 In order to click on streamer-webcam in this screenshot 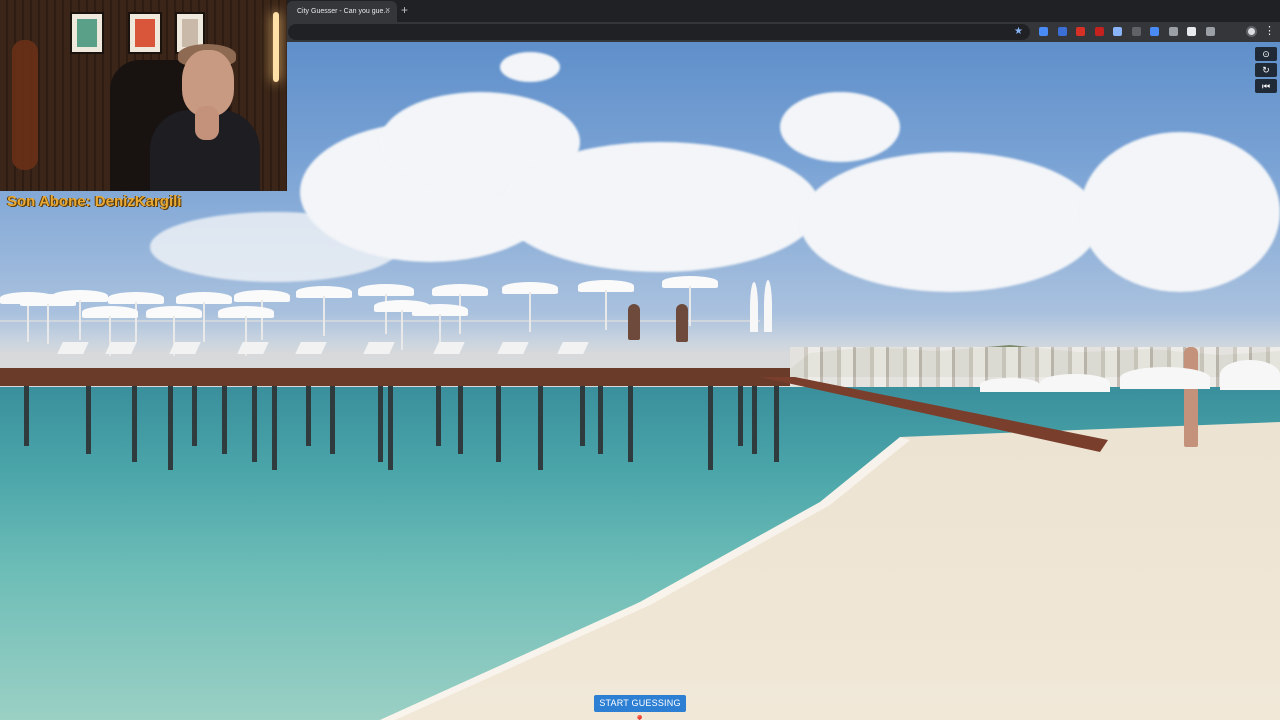, I will do `click(143, 95)`.